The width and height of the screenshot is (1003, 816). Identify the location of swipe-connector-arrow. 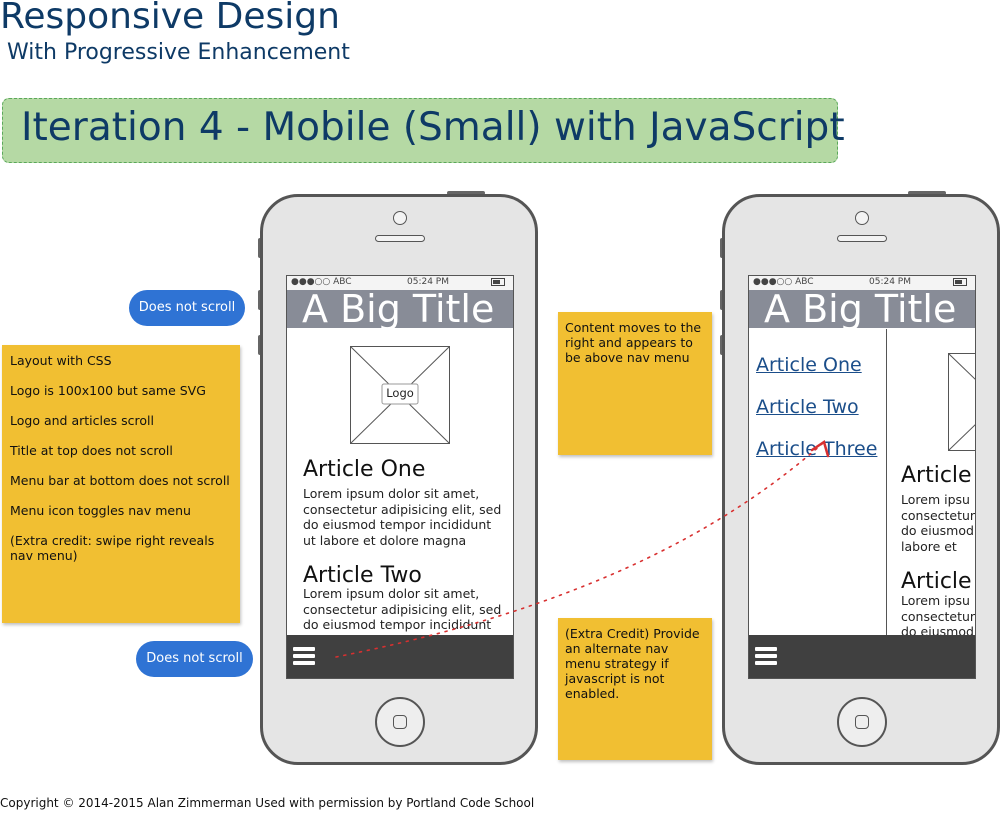
(582, 549).